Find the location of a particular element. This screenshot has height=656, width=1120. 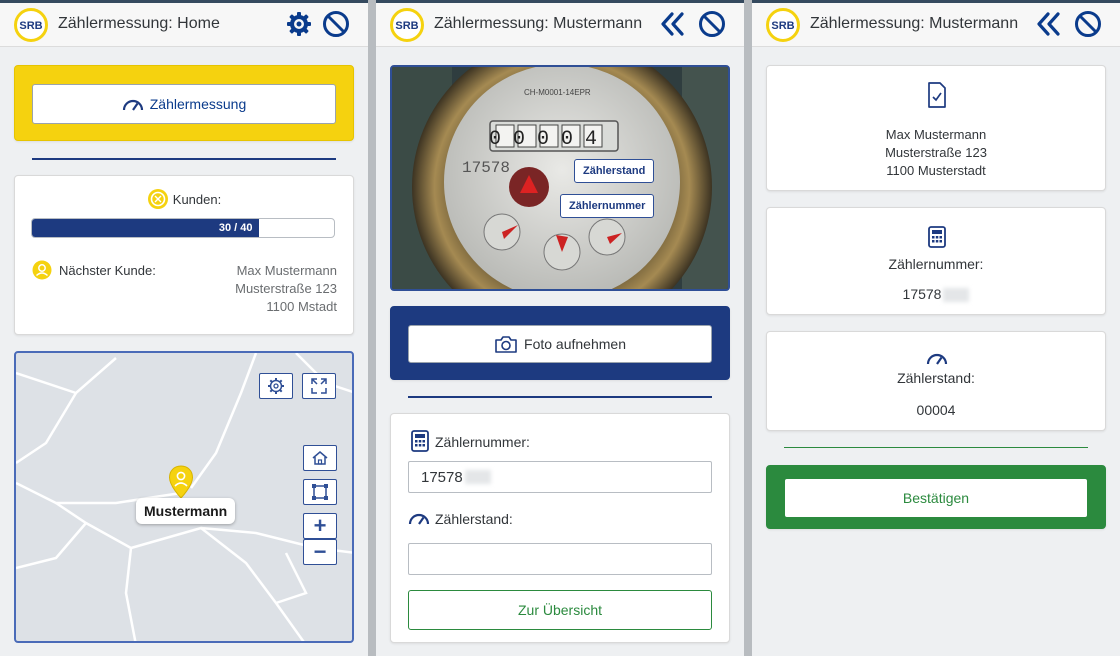

map-settings-button is located at coordinates (276, 386).